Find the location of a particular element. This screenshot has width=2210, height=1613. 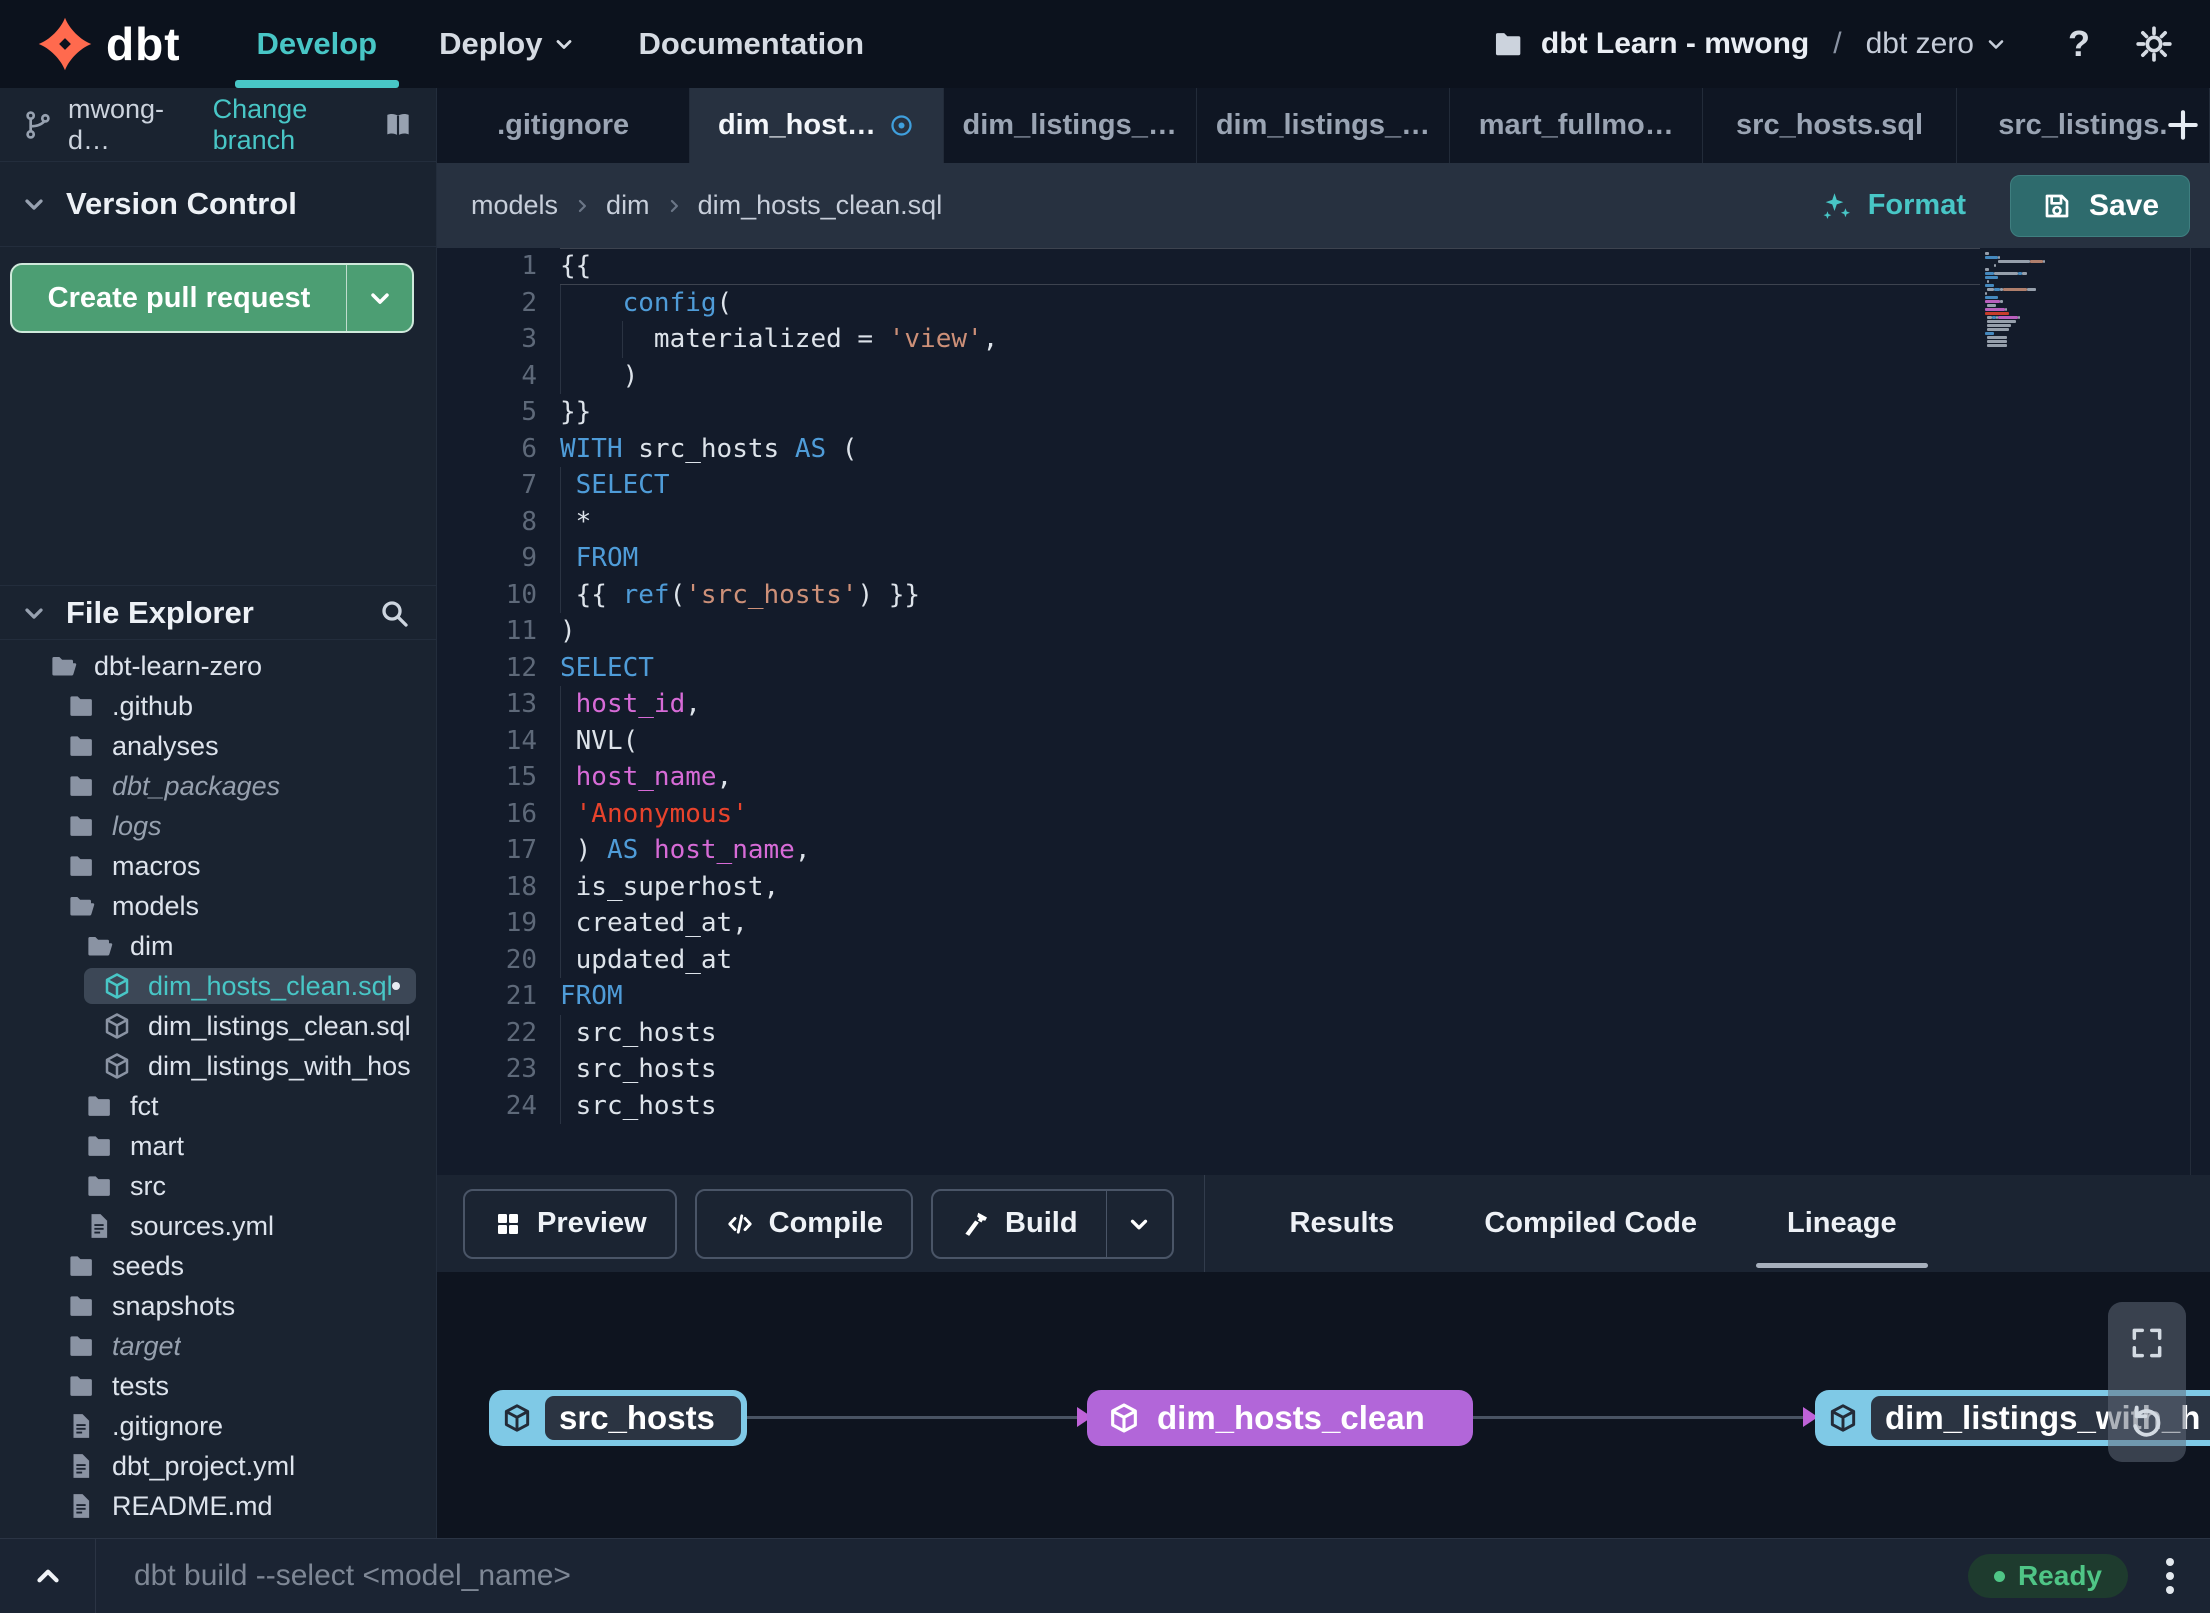

tree-item-dbt-project-yml: dbt_project.yml is located at coordinates (218, 1466).